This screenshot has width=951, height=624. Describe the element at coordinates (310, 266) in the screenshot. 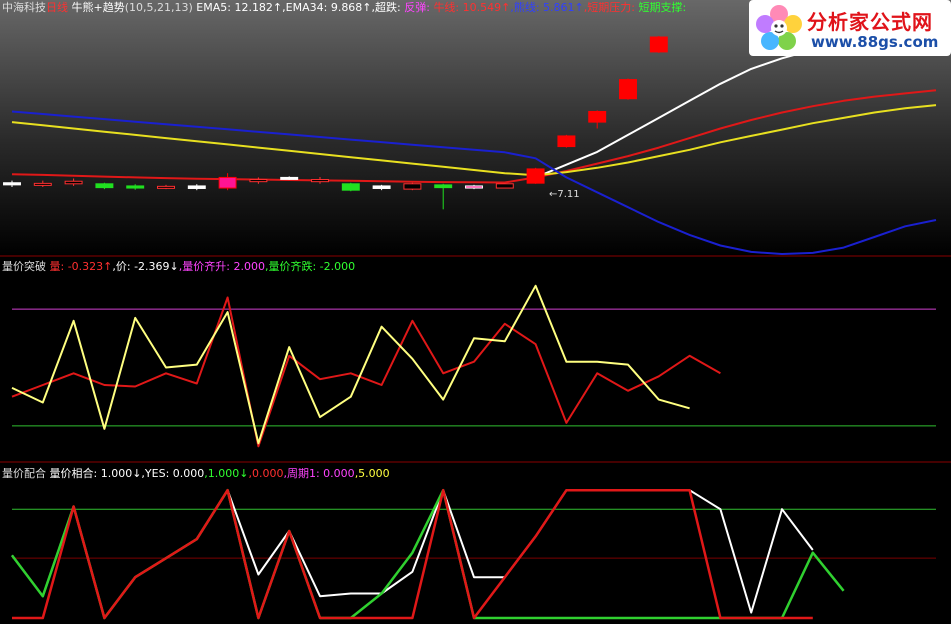

I see `vol_header-part: ,量价齐跌: -2.000` at that location.